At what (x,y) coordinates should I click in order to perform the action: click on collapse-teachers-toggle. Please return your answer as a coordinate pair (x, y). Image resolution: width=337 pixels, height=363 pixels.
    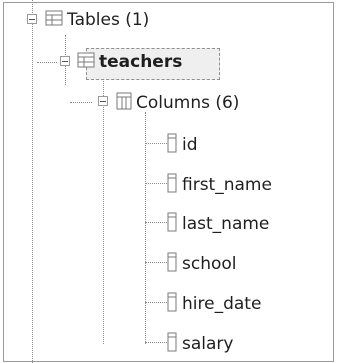
    Looking at the image, I should click on (65, 61).